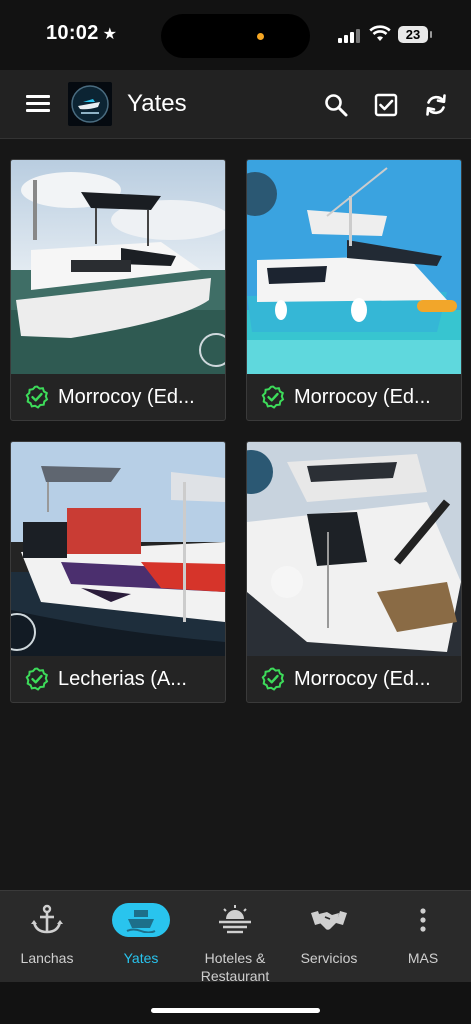  What do you see at coordinates (329, 958) in the screenshot?
I see `tab-label: Servicios` at bounding box center [329, 958].